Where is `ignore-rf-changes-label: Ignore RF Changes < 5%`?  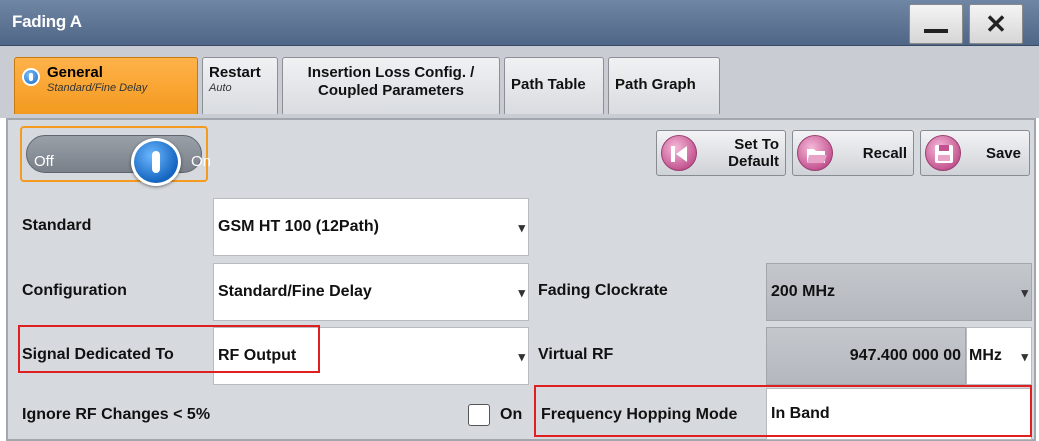
ignore-rf-changes-label: Ignore RF Changes < 5% is located at coordinates (116, 414).